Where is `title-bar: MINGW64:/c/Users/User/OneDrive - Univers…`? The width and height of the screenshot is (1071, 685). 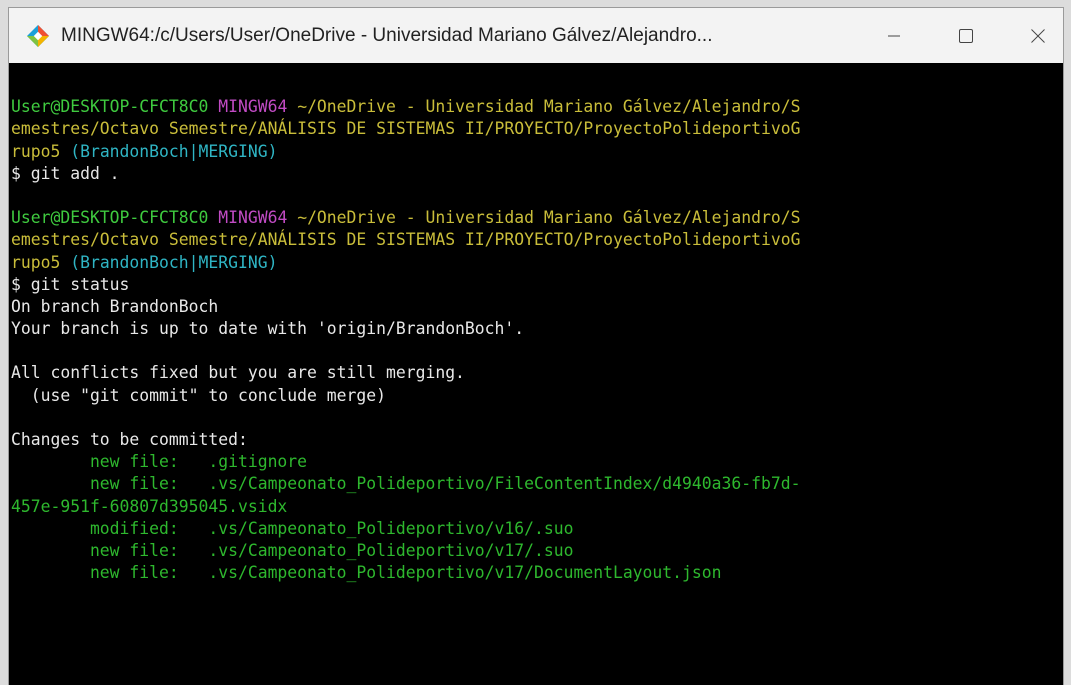 title-bar: MINGW64:/c/Users/User/OneDrive - Univers… is located at coordinates (536, 35).